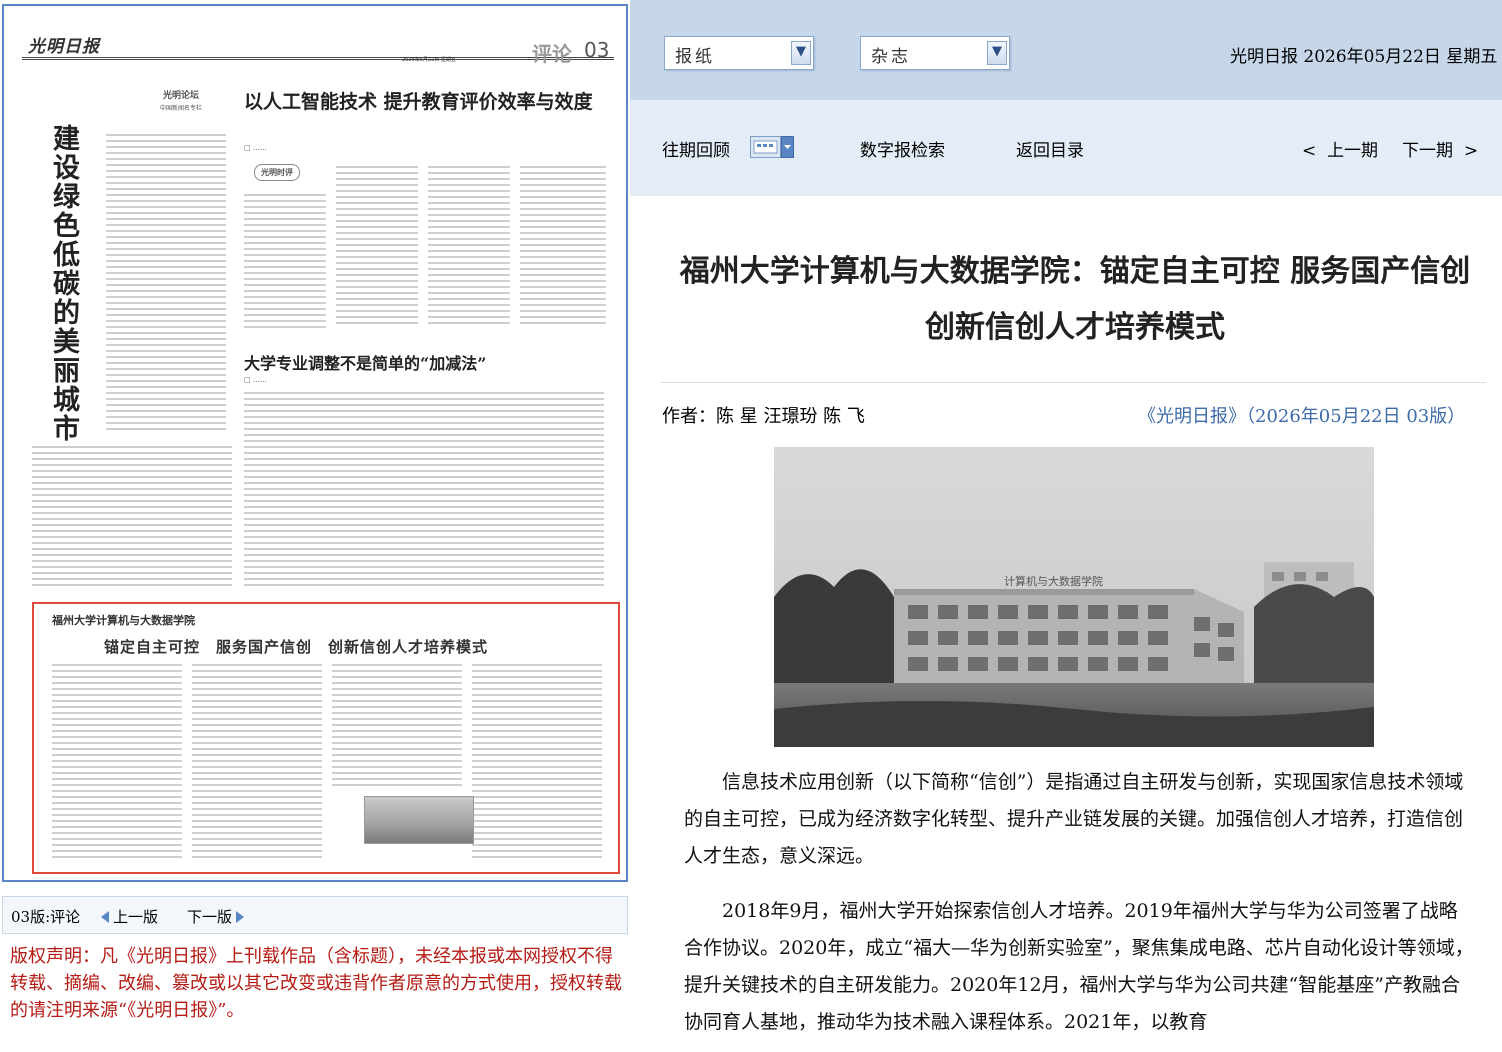 The image size is (1502, 1052). Describe the element at coordinates (1471, 151) in the screenshot. I see `chevron-right-icon: >` at that location.